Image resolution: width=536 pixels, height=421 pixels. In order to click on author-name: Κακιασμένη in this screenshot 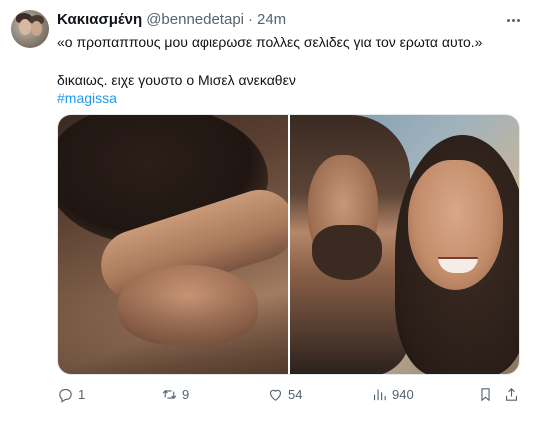, I will do `click(99, 19)`.